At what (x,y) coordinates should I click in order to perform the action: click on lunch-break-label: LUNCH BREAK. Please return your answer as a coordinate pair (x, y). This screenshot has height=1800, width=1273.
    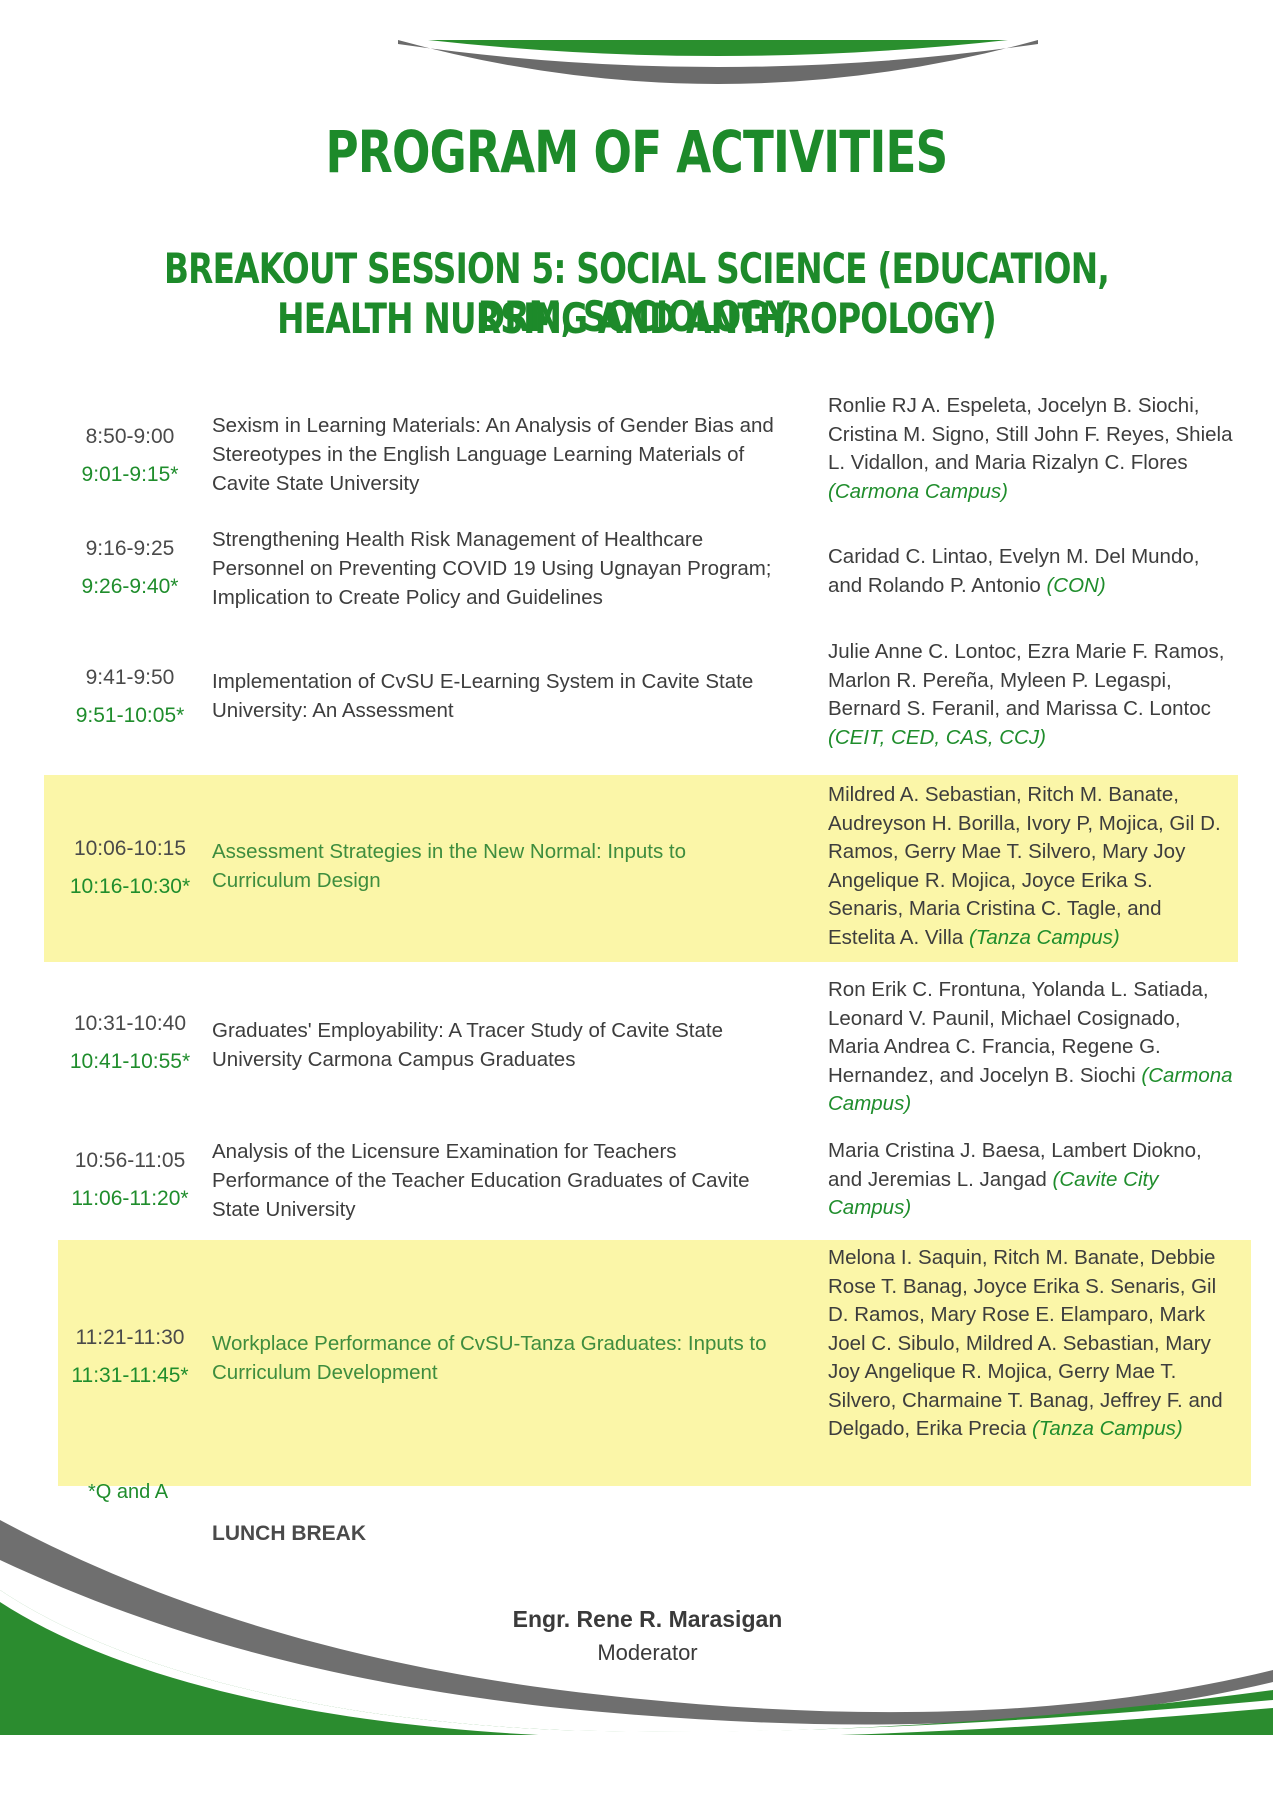
    Looking at the image, I should click on (289, 1533).